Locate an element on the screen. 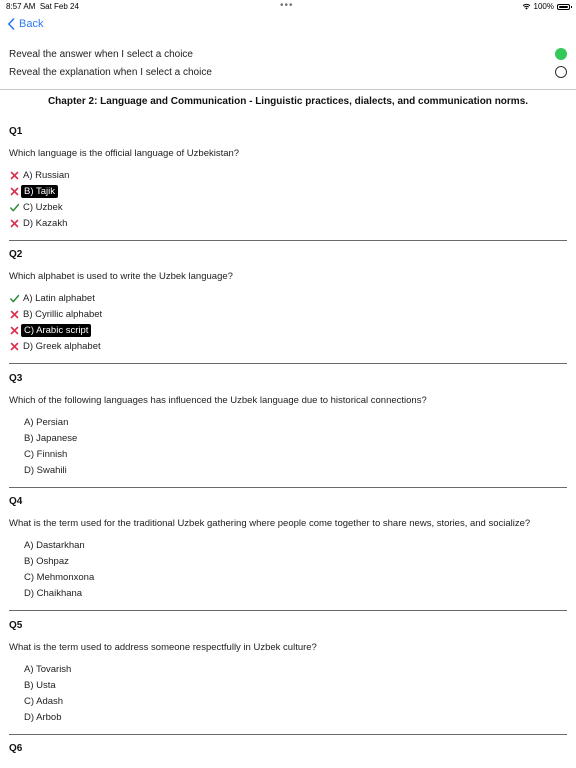  option-label: A) Dastarkhan is located at coordinates (54, 545).